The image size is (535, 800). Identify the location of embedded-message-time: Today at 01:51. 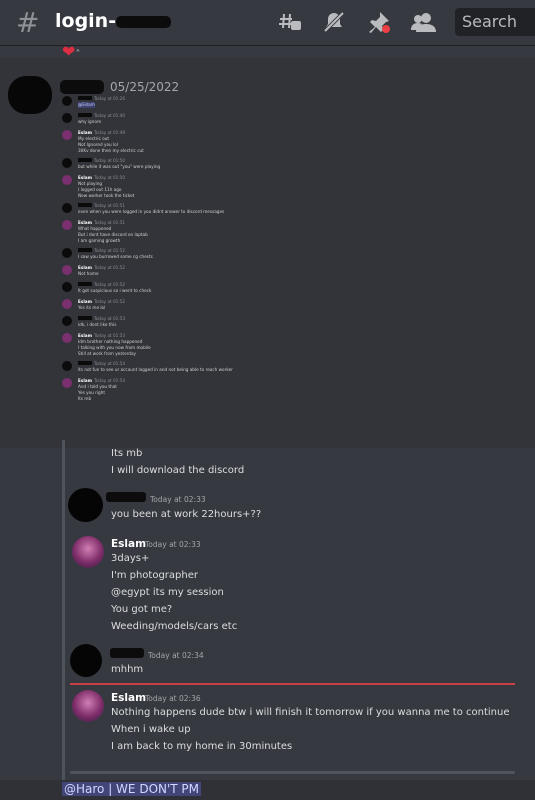
(110, 205).